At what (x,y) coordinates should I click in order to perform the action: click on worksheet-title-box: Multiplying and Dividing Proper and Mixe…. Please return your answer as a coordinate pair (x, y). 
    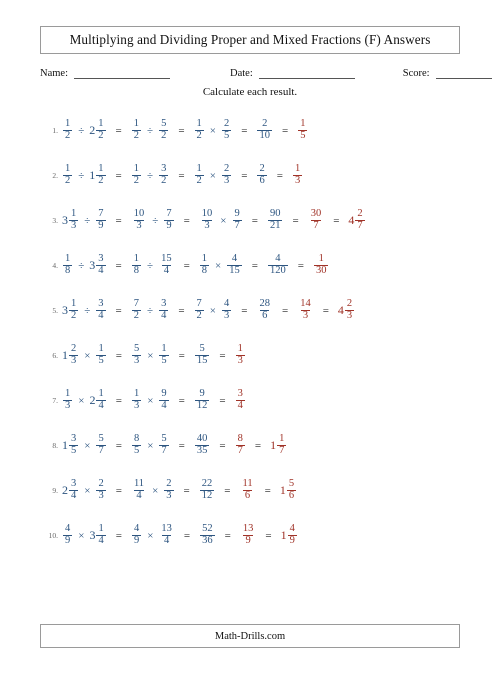
    Looking at the image, I should click on (250, 40).